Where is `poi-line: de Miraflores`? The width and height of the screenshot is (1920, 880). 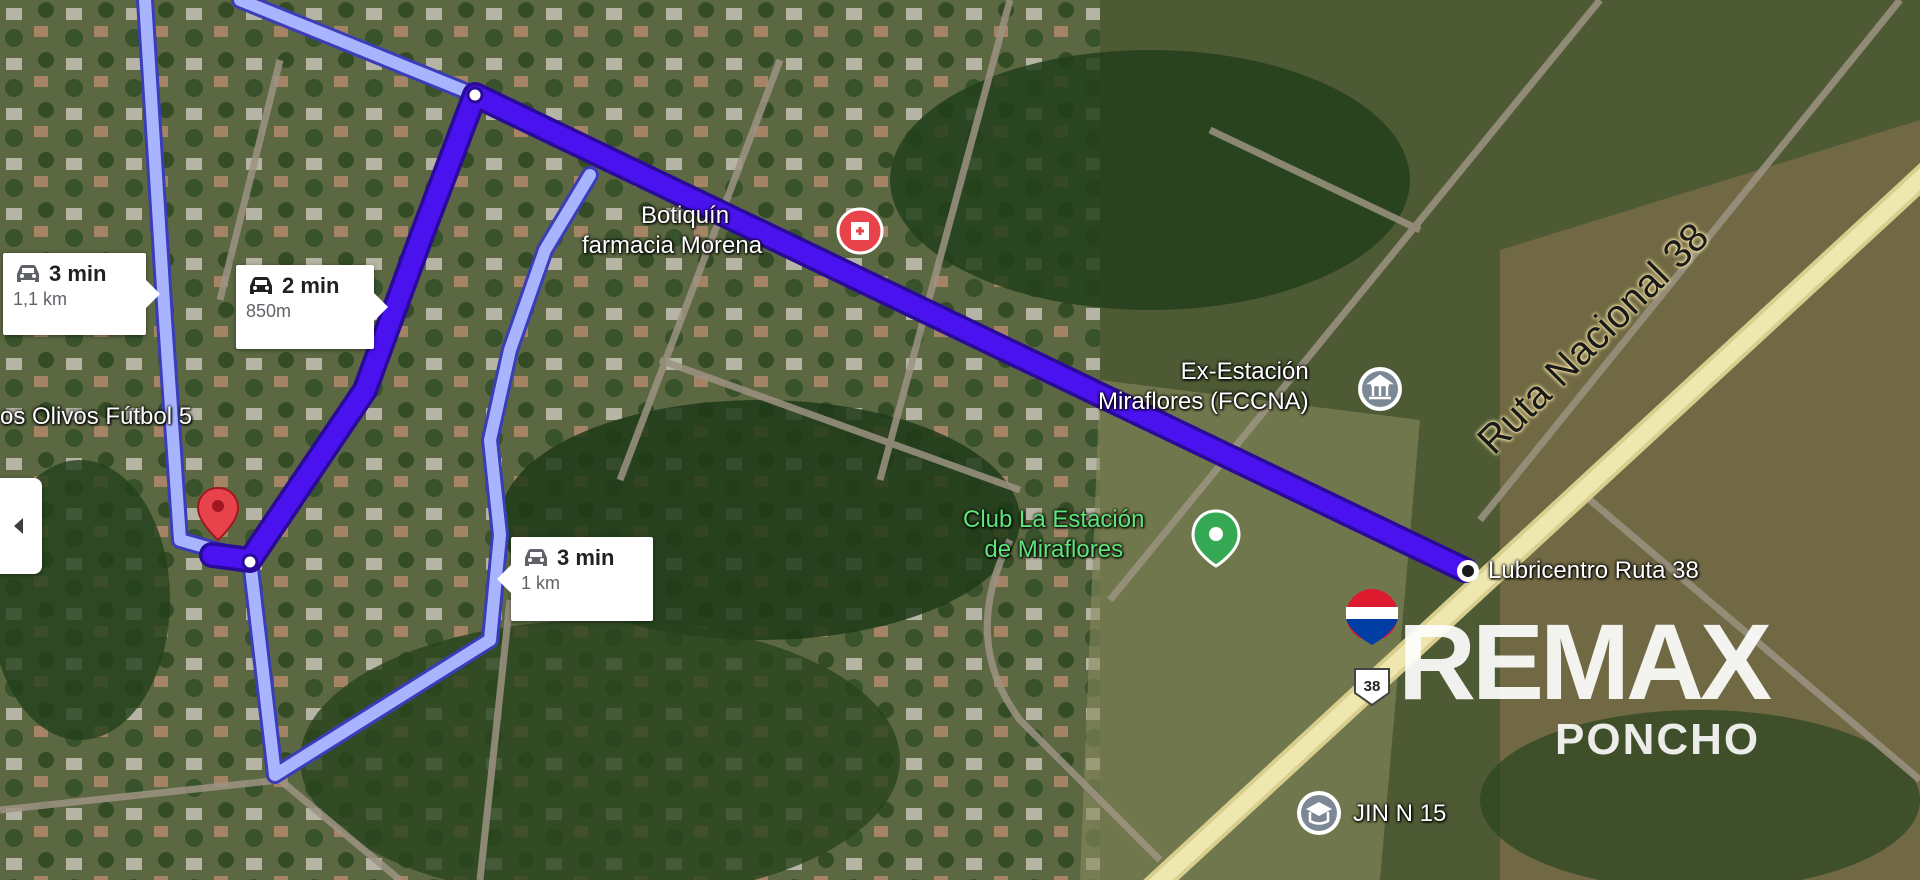
poi-line: de Miraflores is located at coordinates (1054, 549).